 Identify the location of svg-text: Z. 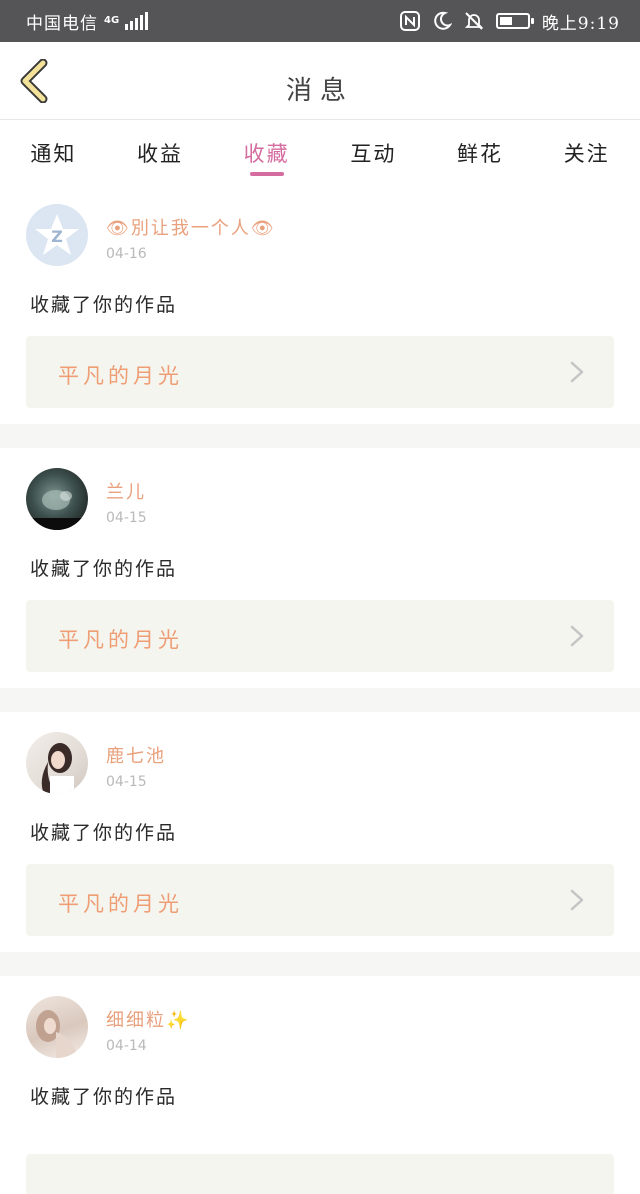
(57, 236).